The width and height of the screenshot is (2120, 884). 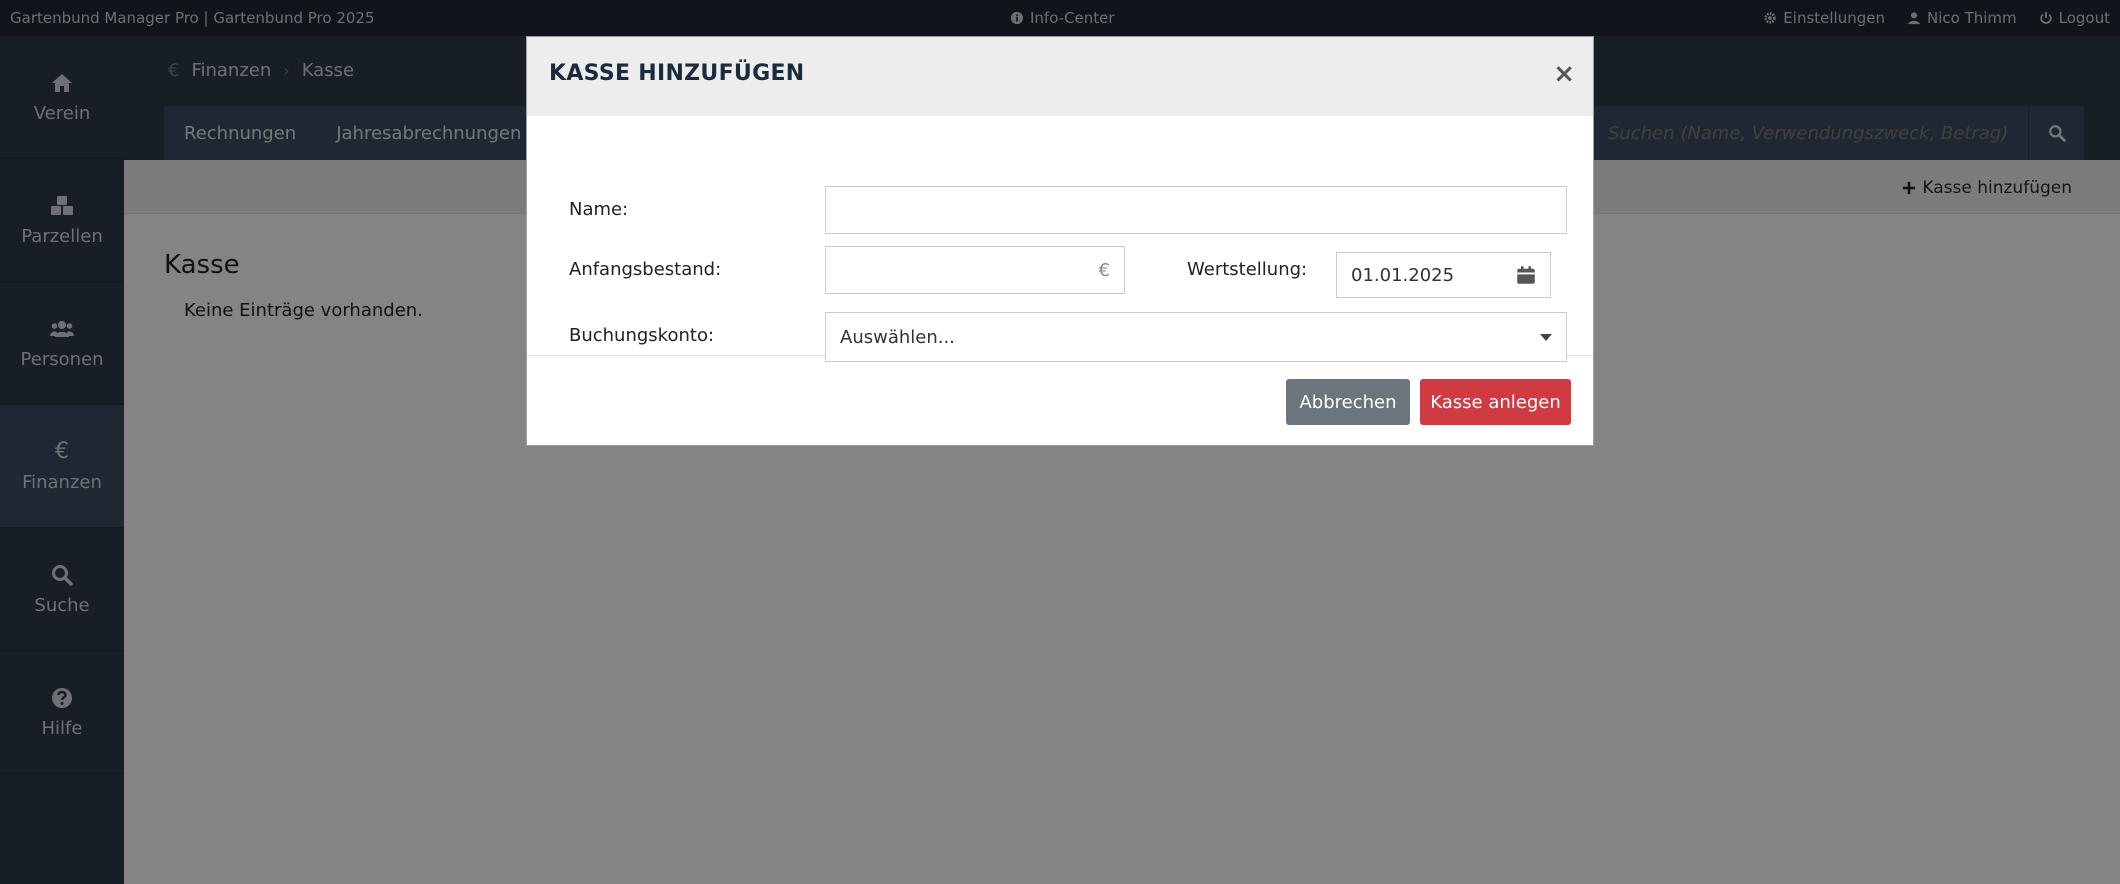 What do you see at coordinates (599, 209) in the screenshot?
I see `name-label: Name:` at bounding box center [599, 209].